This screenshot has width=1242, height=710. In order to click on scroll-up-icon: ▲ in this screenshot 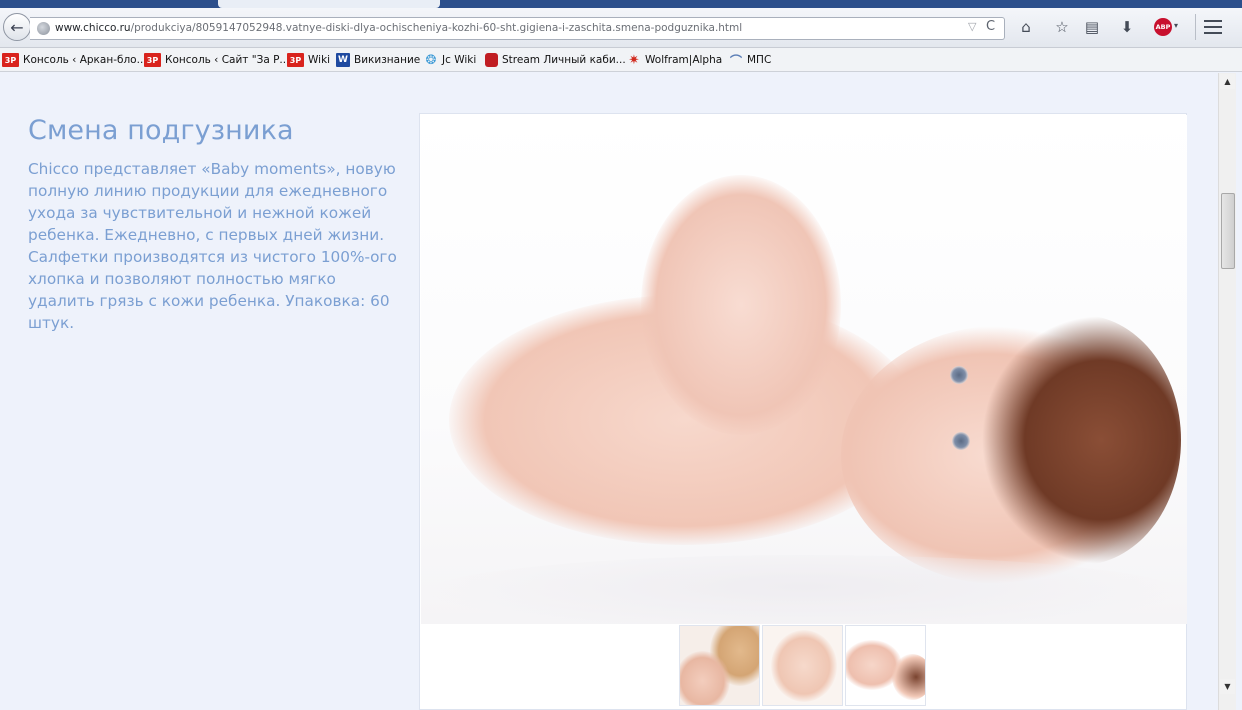, I will do `click(1227, 81)`.